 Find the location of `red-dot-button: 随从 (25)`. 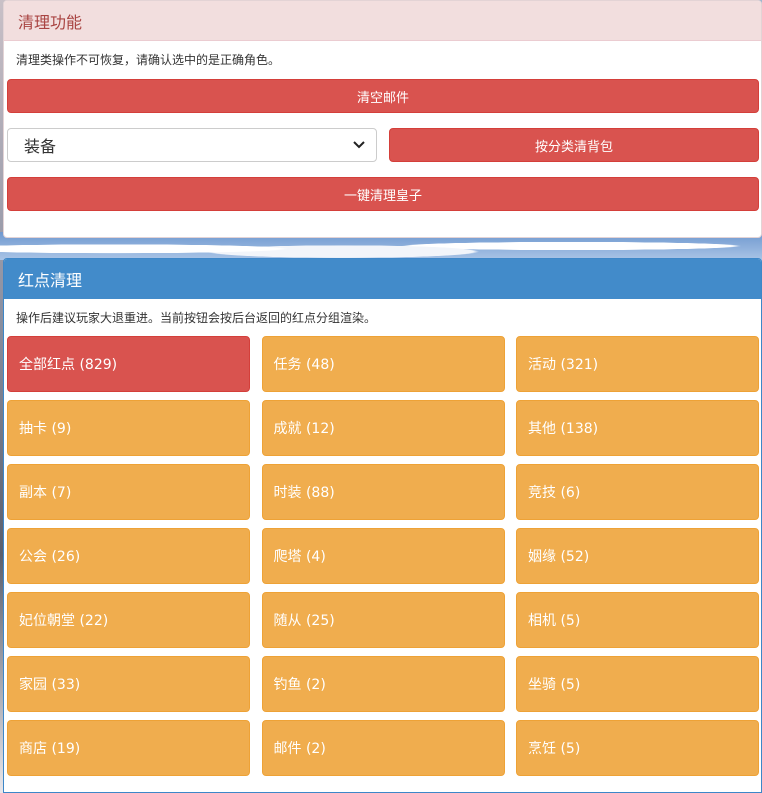

red-dot-button: 随从 (25) is located at coordinates (383, 620).